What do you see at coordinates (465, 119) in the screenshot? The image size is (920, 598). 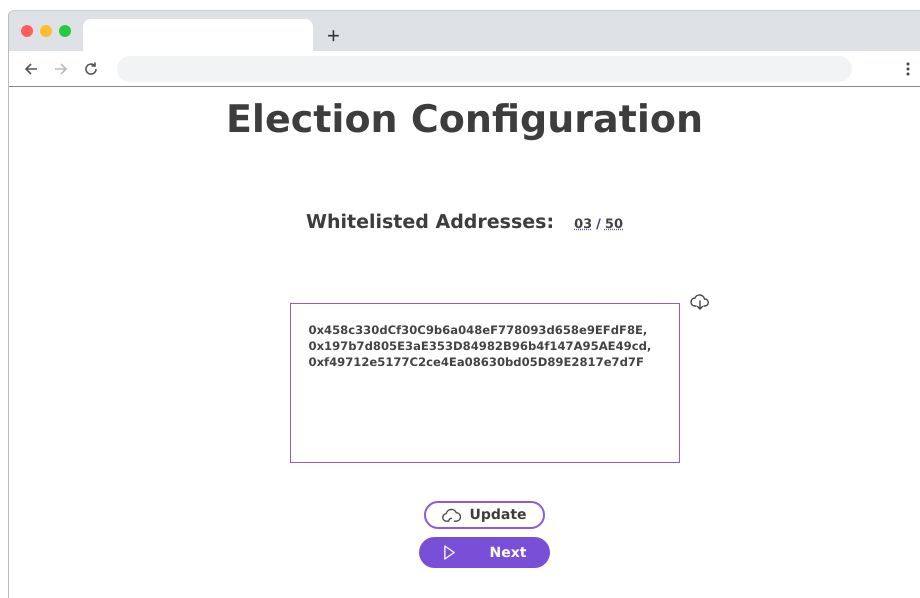 I see `page-title: Election Configuration` at bounding box center [465, 119].